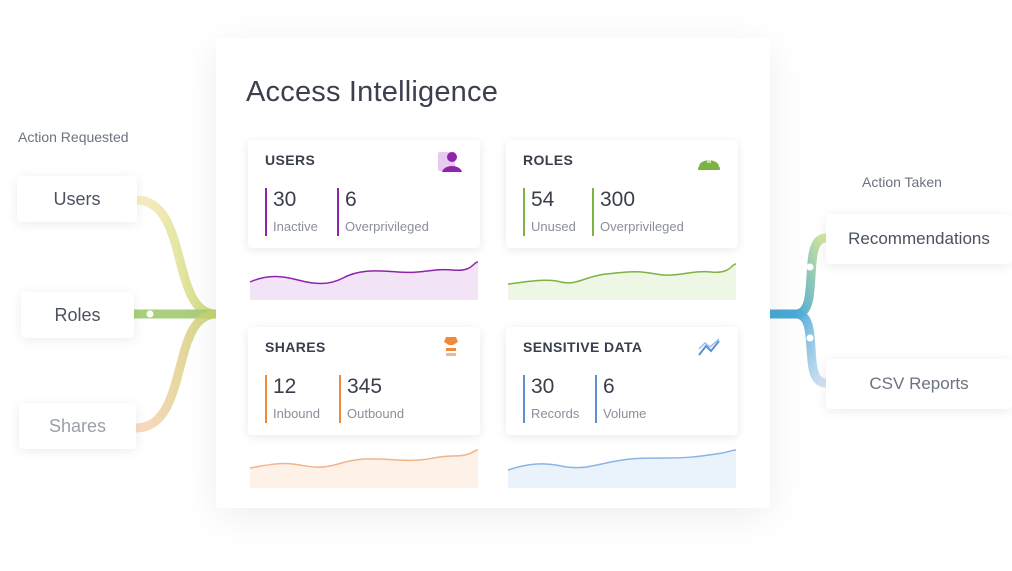 The width and height of the screenshot is (1012, 571). Describe the element at coordinates (919, 384) in the screenshot. I see `taken-csv-reports: CSV Reports` at that location.